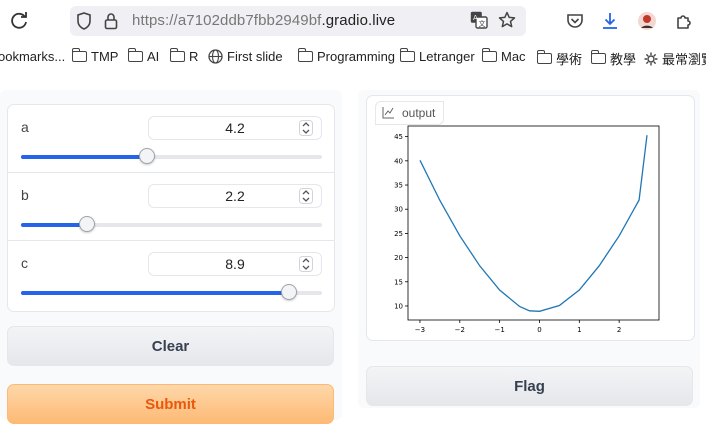  I want to click on slider-c-value: 8.9, so click(235, 264).